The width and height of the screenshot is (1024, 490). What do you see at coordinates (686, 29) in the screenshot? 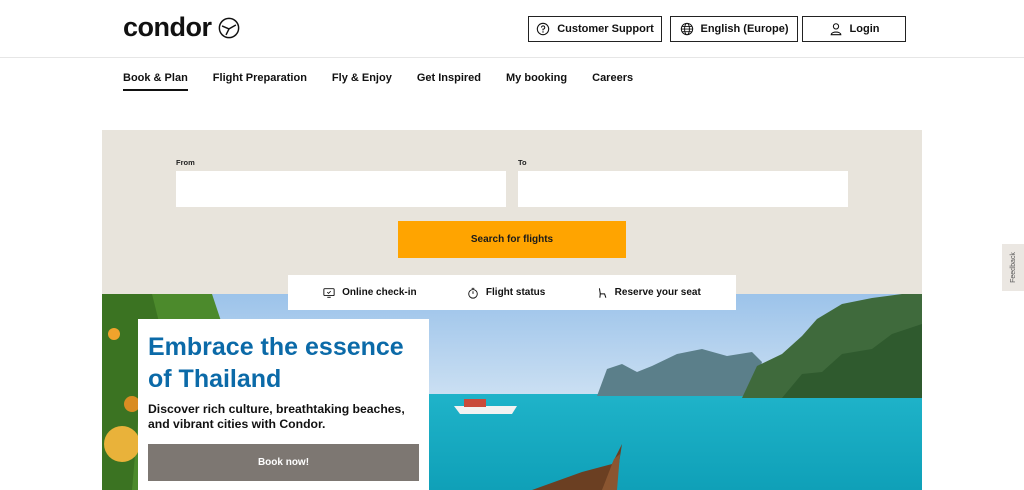
I see `globe-icon` at bounding box center [686, 29].